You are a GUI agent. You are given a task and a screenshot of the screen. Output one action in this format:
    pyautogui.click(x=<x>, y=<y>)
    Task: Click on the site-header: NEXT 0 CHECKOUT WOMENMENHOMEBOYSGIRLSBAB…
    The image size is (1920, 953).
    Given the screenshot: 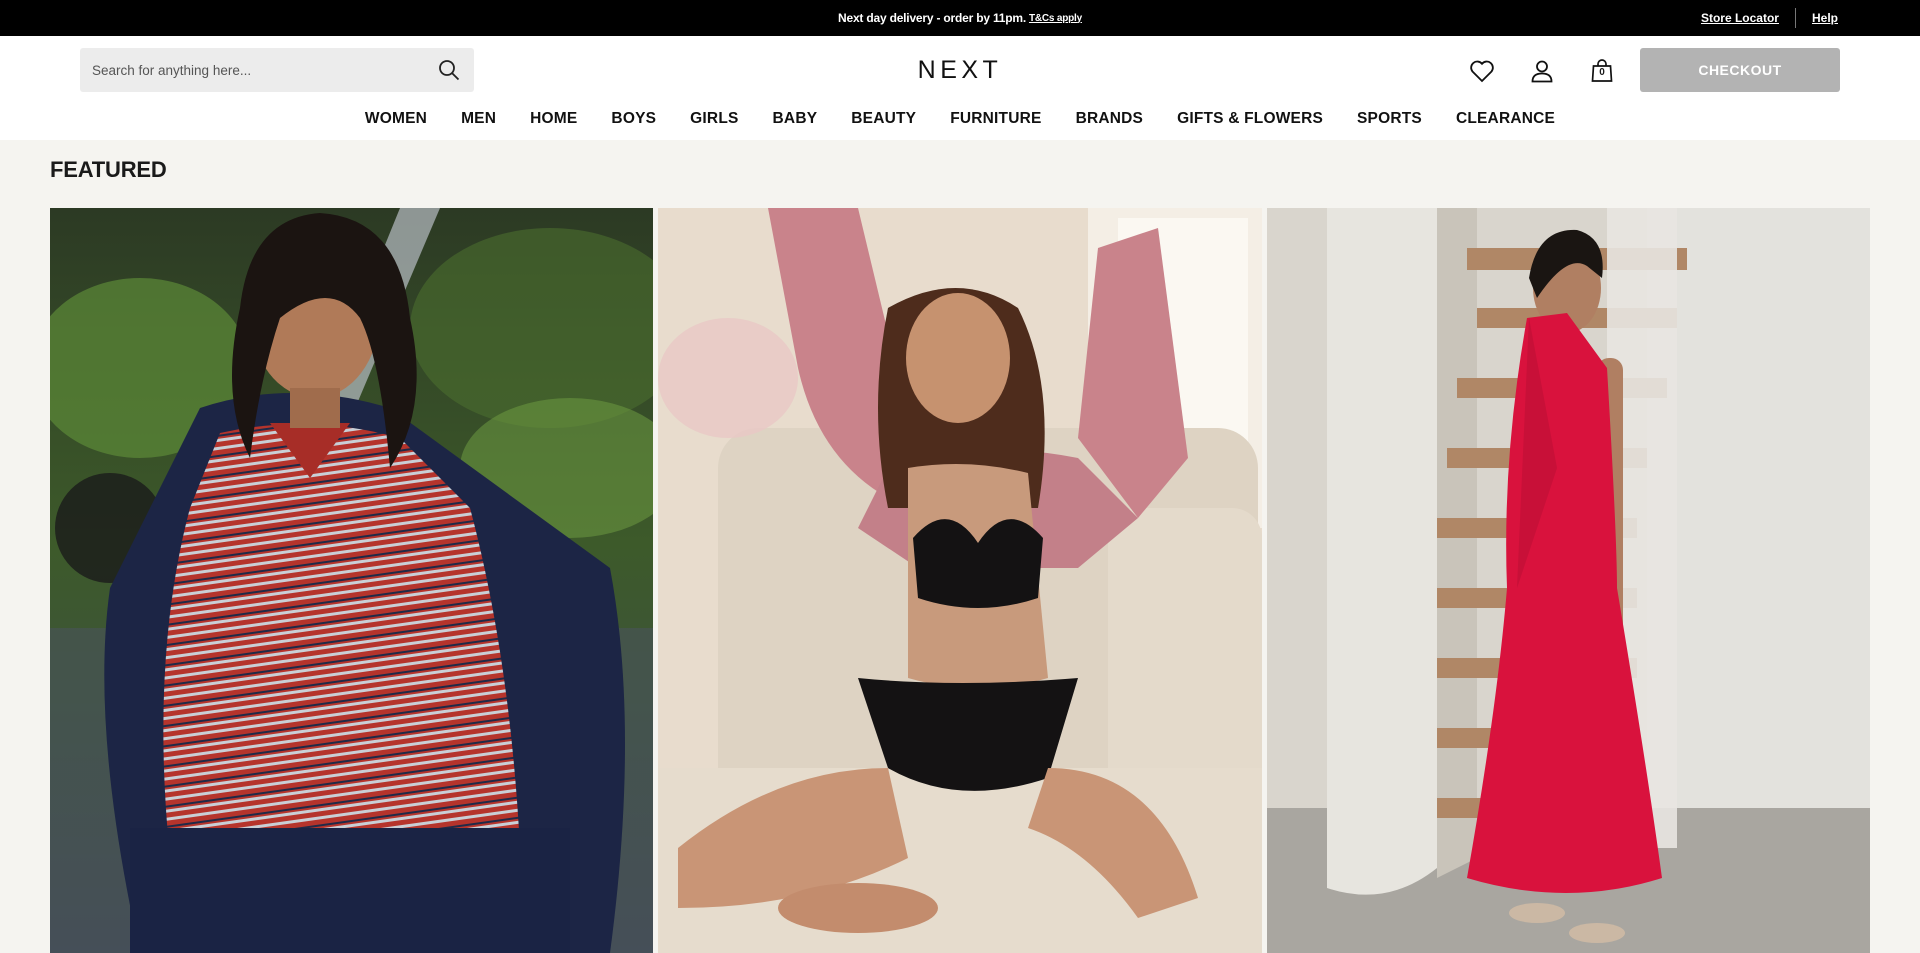 What is the action you would take?
    pyautogui.click(x=960, y=88)
    